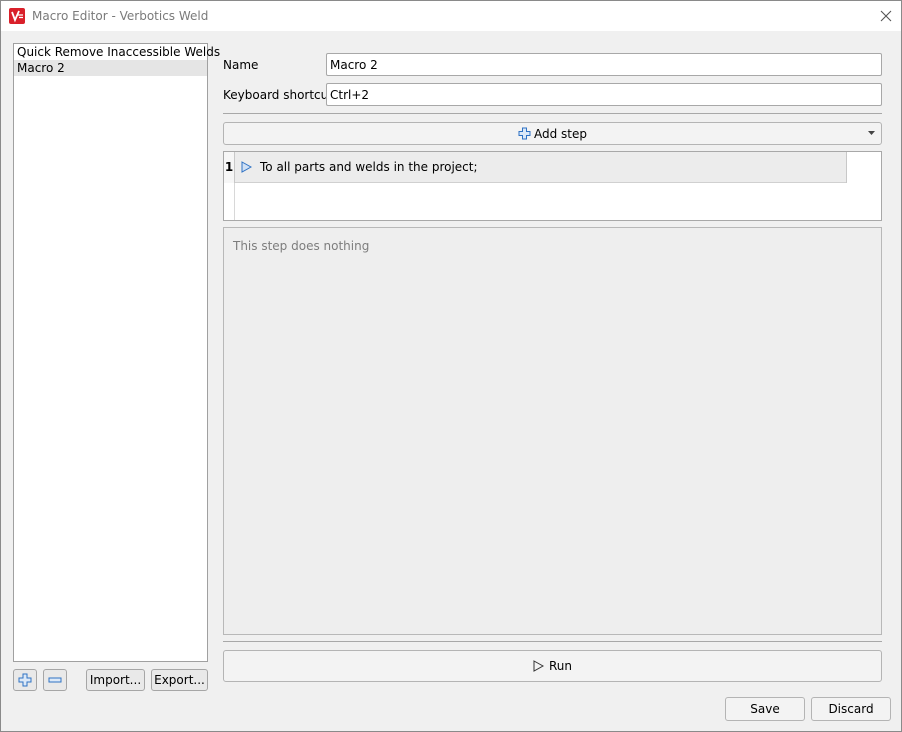 This screenshot has width=902, height=732. What do you see at coordinates (560, 666) in the screenshot?
I see `run-label: Run` at bounding box center [560, 666].